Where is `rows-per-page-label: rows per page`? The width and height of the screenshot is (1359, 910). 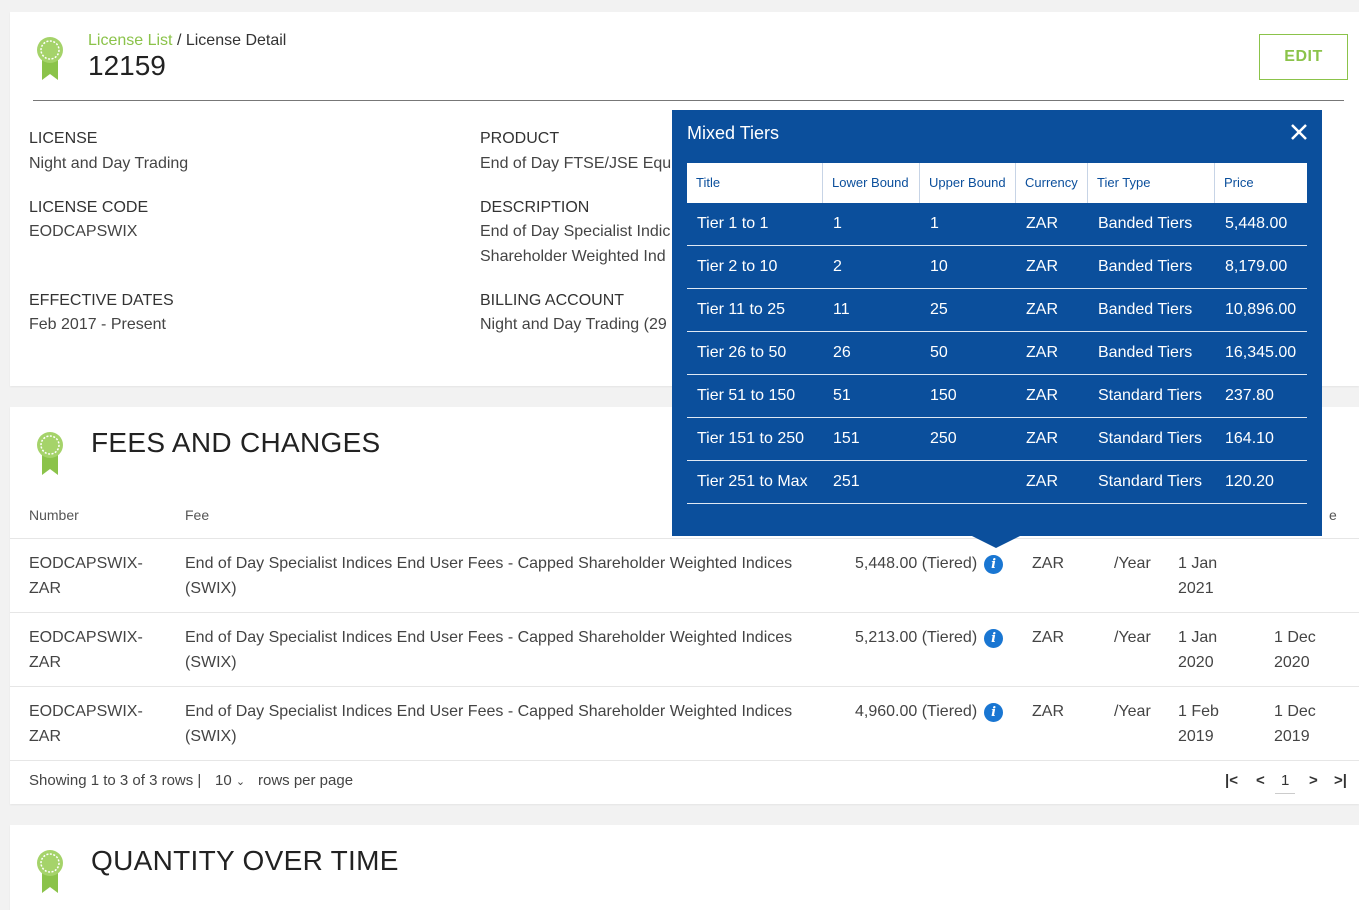
rows-per-page-label: rows per page is located at coordinates (306, 780).